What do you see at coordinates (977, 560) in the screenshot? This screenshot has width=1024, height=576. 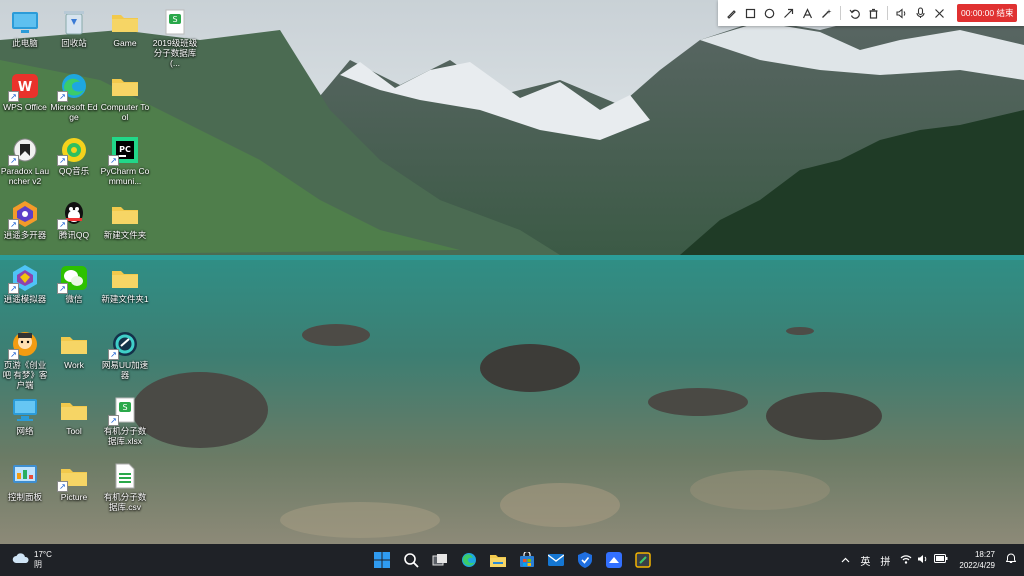 I see `clock: 18:27 2022/4/29` at bounding box center [977, 560].